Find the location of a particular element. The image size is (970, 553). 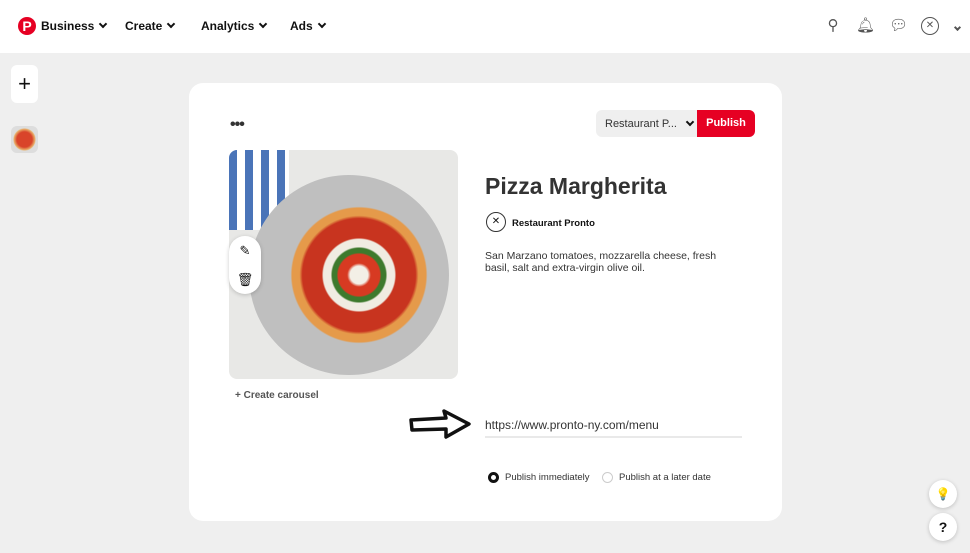

nav-label: Business is located at coordinates (68, 26).